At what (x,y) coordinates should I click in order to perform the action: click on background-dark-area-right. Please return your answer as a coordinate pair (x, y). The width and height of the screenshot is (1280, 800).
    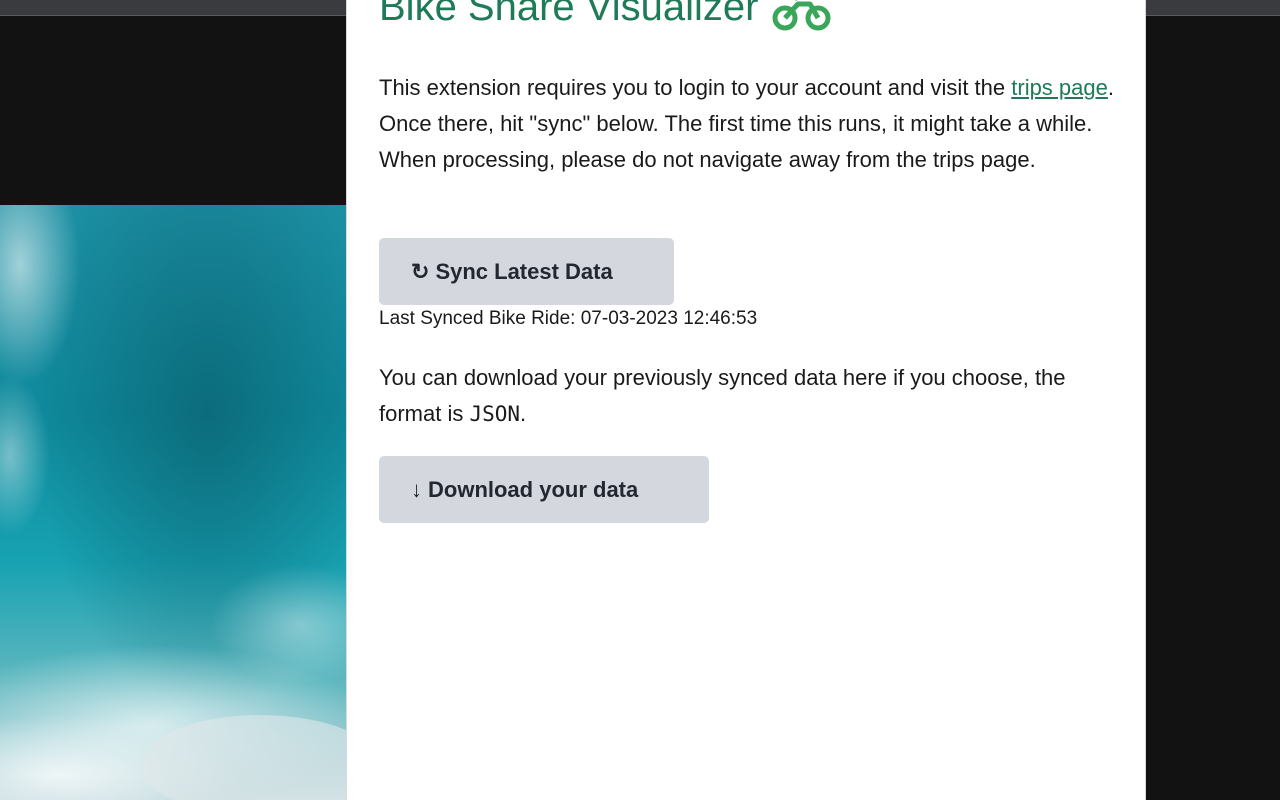
    Looking at the image, I should click on (1213, 408).